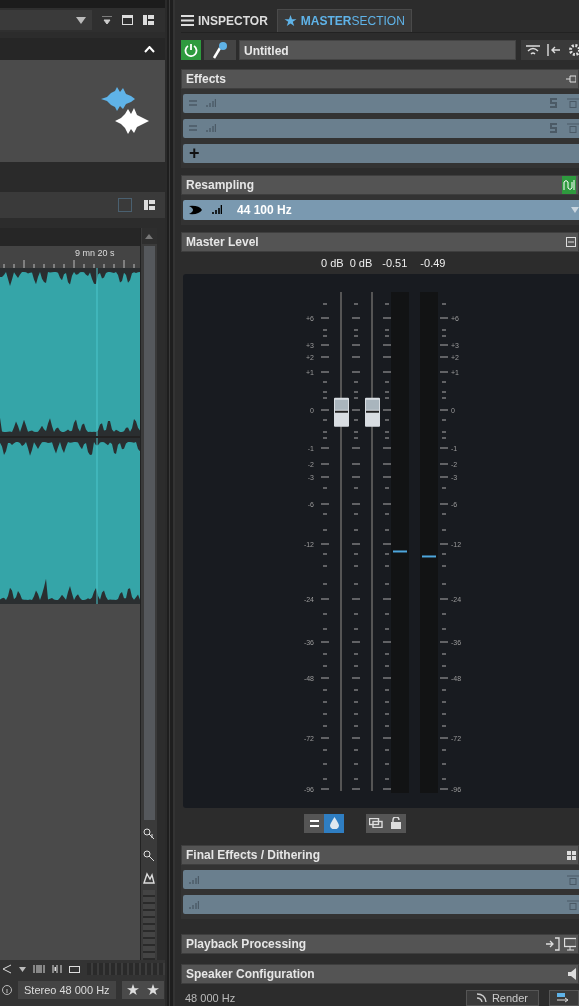  Describe the element at coordinates (573, 49) in the screenshot. I see `settings-icon` at that location.